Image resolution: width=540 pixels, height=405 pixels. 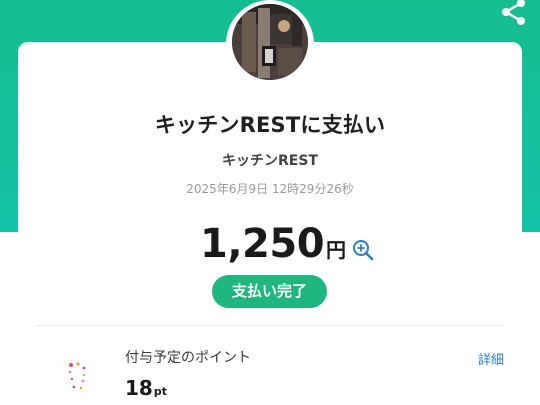 I want to click on share-icon, so click(x=513, y=13).